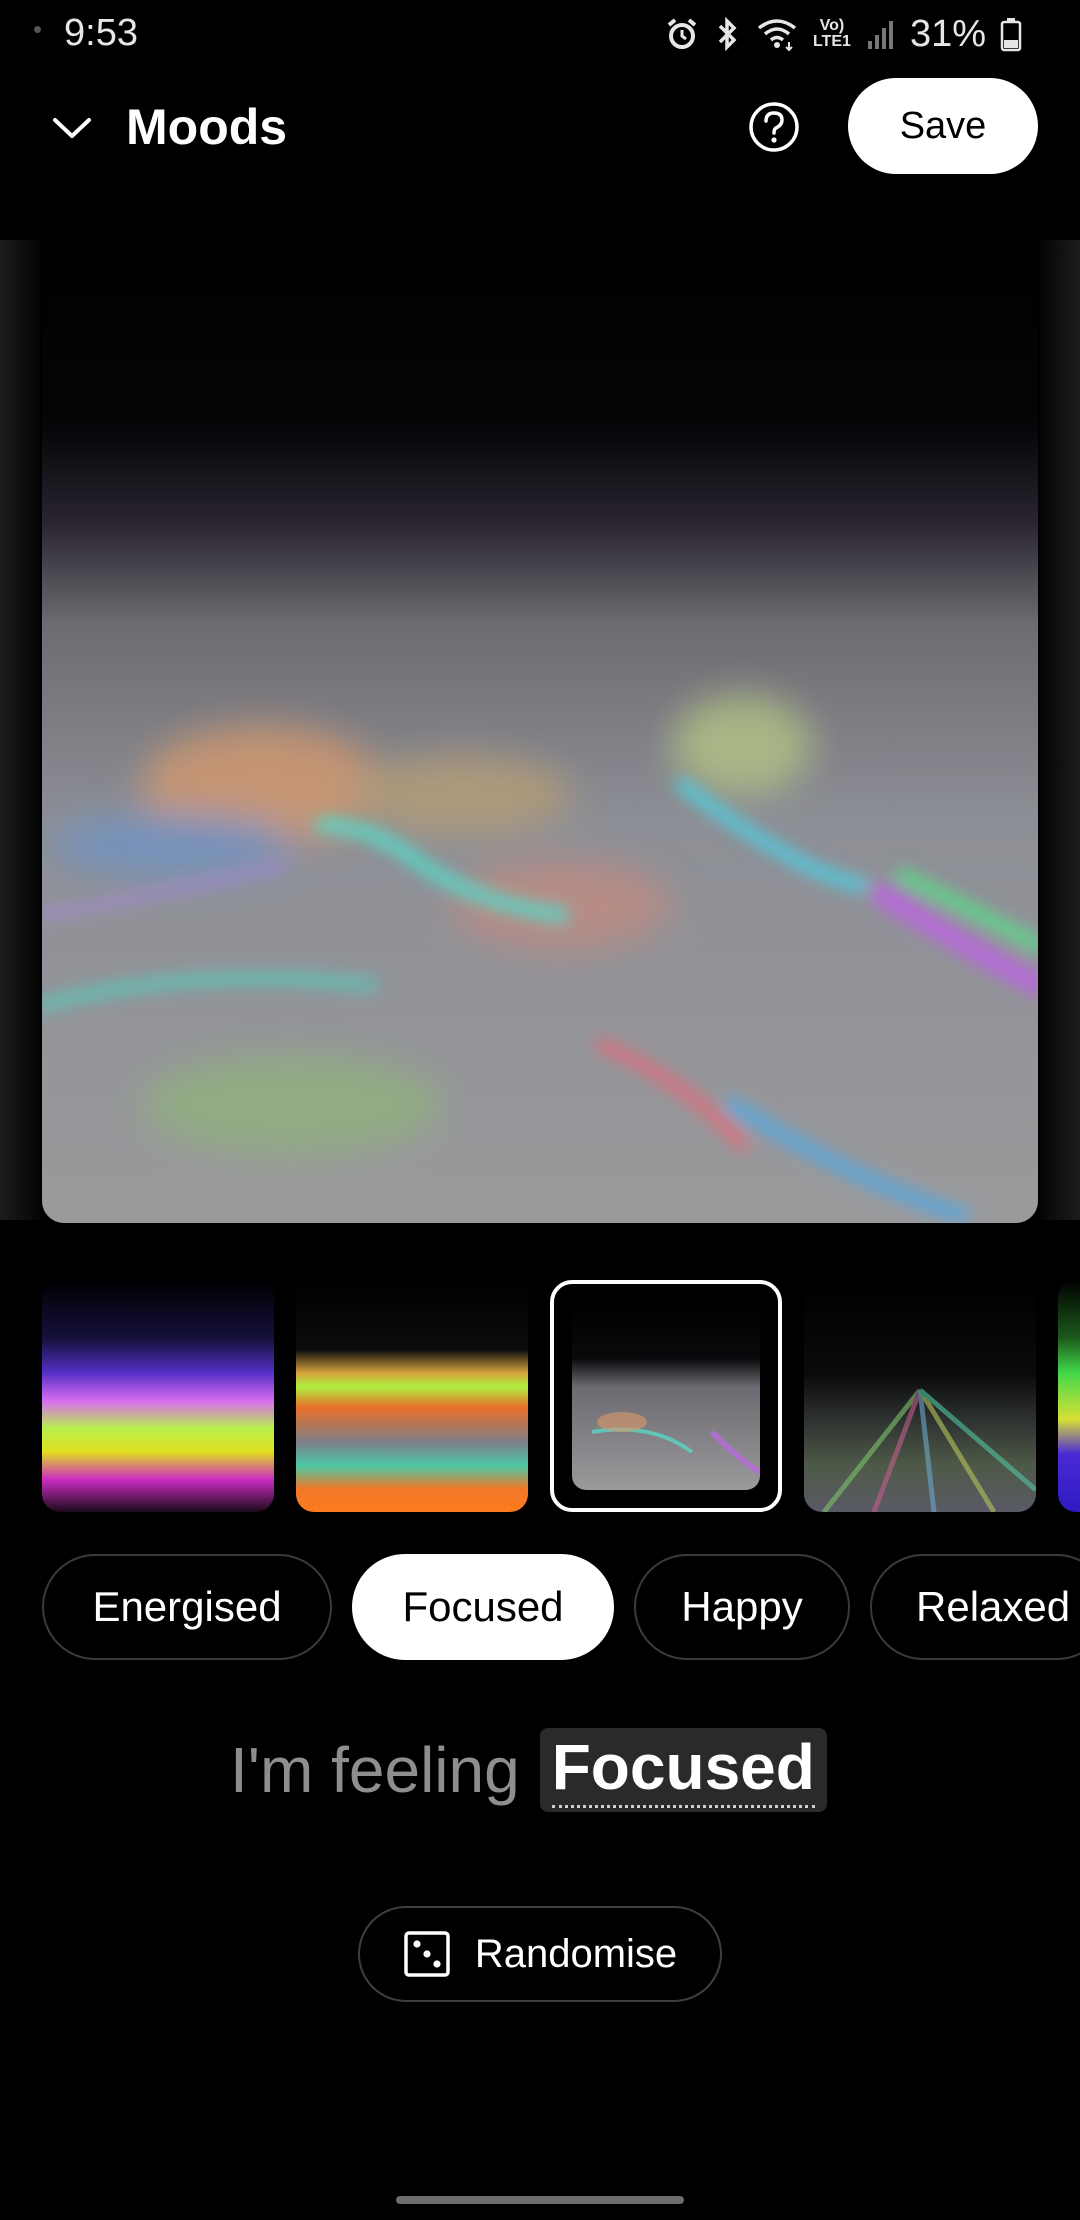 The height and width of the screenshot is (2220, 1080). I want to click on previous-preview-edge, so click(20, 730).